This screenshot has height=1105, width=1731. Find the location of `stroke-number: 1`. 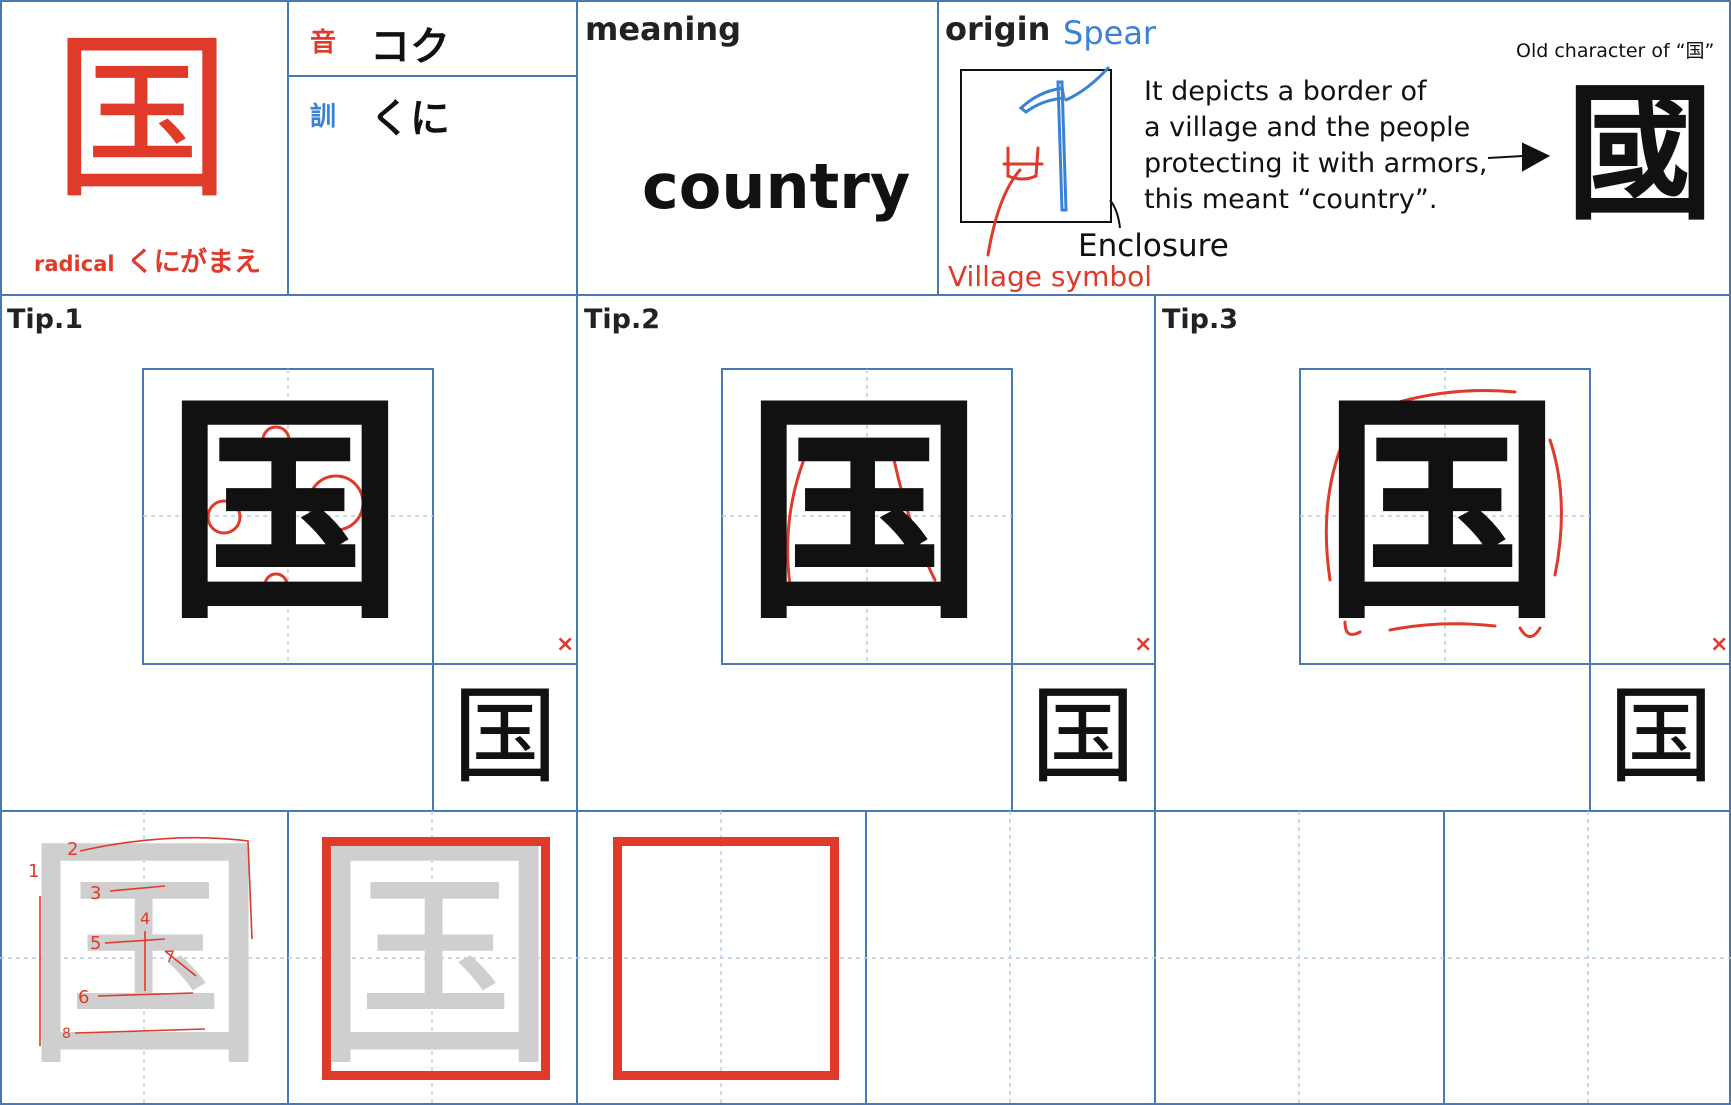

stroke-number: 1 is located at coordinates (34, 871).